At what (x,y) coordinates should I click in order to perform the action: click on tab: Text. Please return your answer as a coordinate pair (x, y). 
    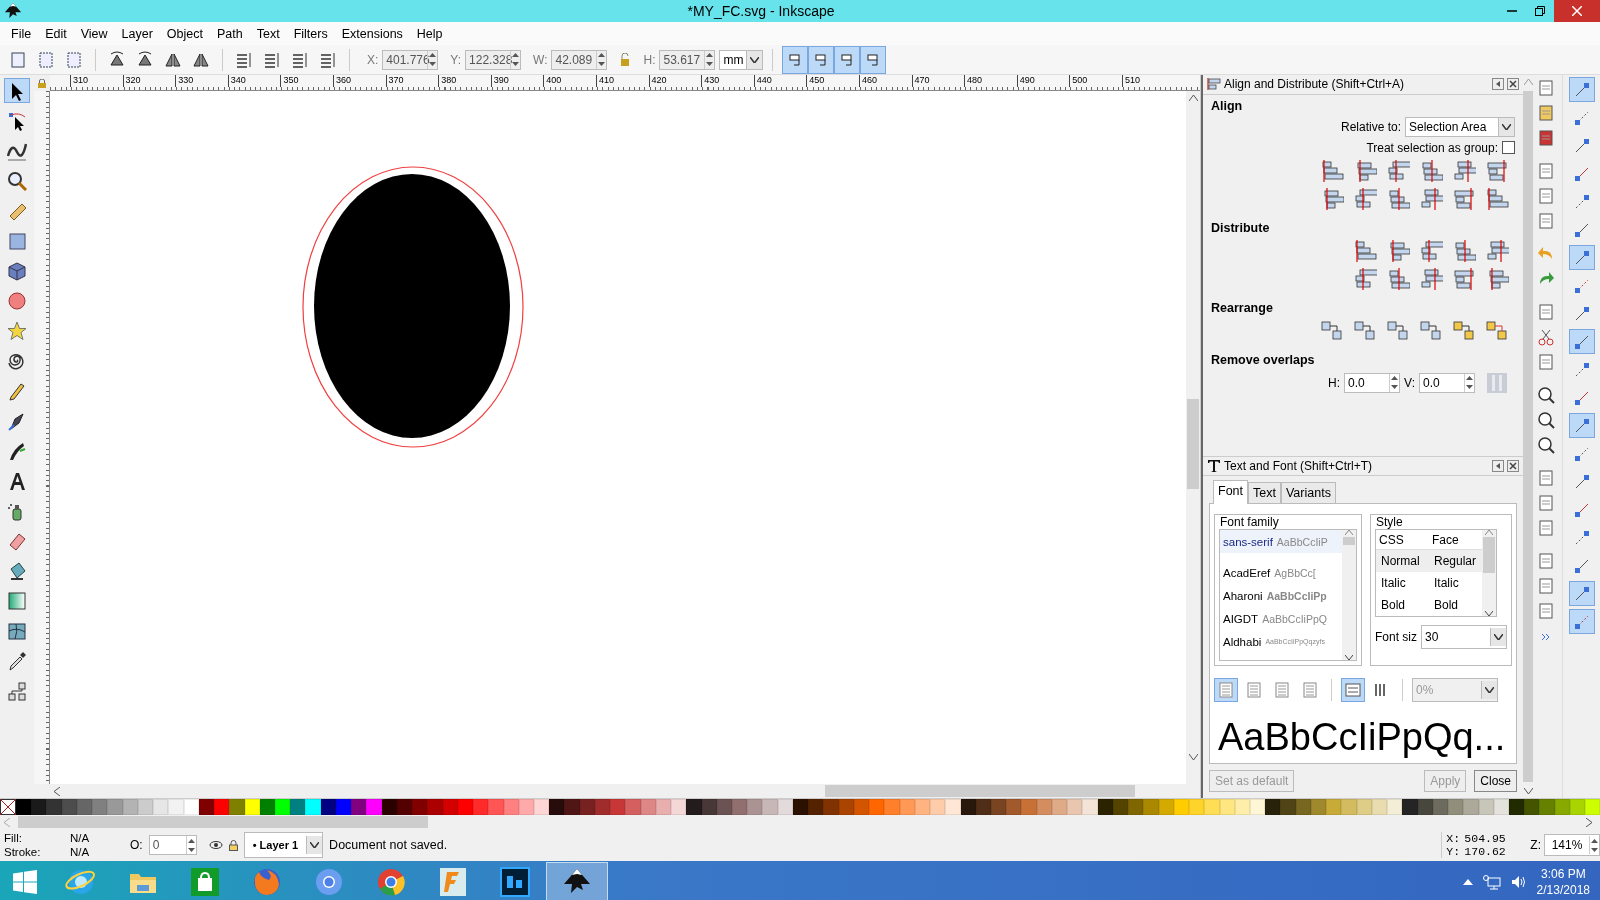
    Looking at the image, I should click on (1264, 492).